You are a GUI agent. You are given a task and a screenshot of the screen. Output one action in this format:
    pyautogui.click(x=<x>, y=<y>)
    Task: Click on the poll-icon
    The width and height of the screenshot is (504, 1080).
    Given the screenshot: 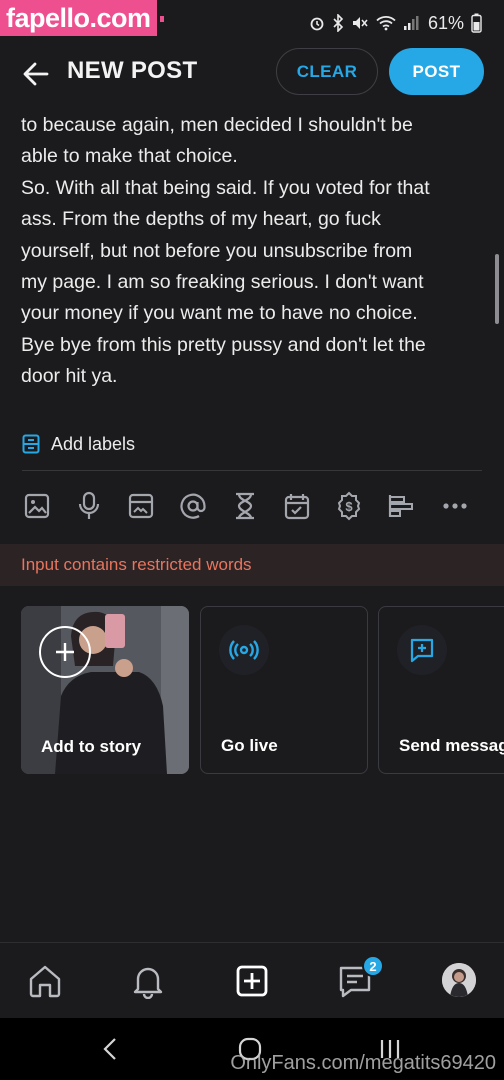 What is the action you would take?
    pyautogui.click(x=400, y=506)
    